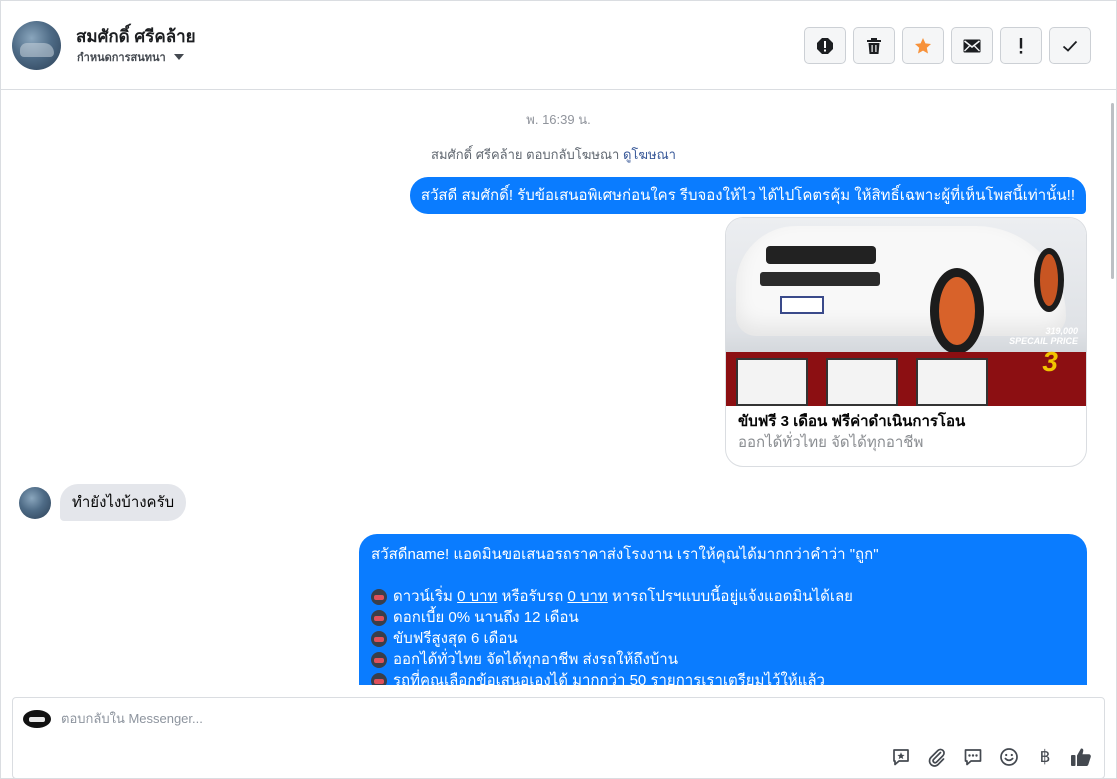 The width and height of the screenshot is (1117, 779). I want to click on exclamation-icon, so click(1021, 45).